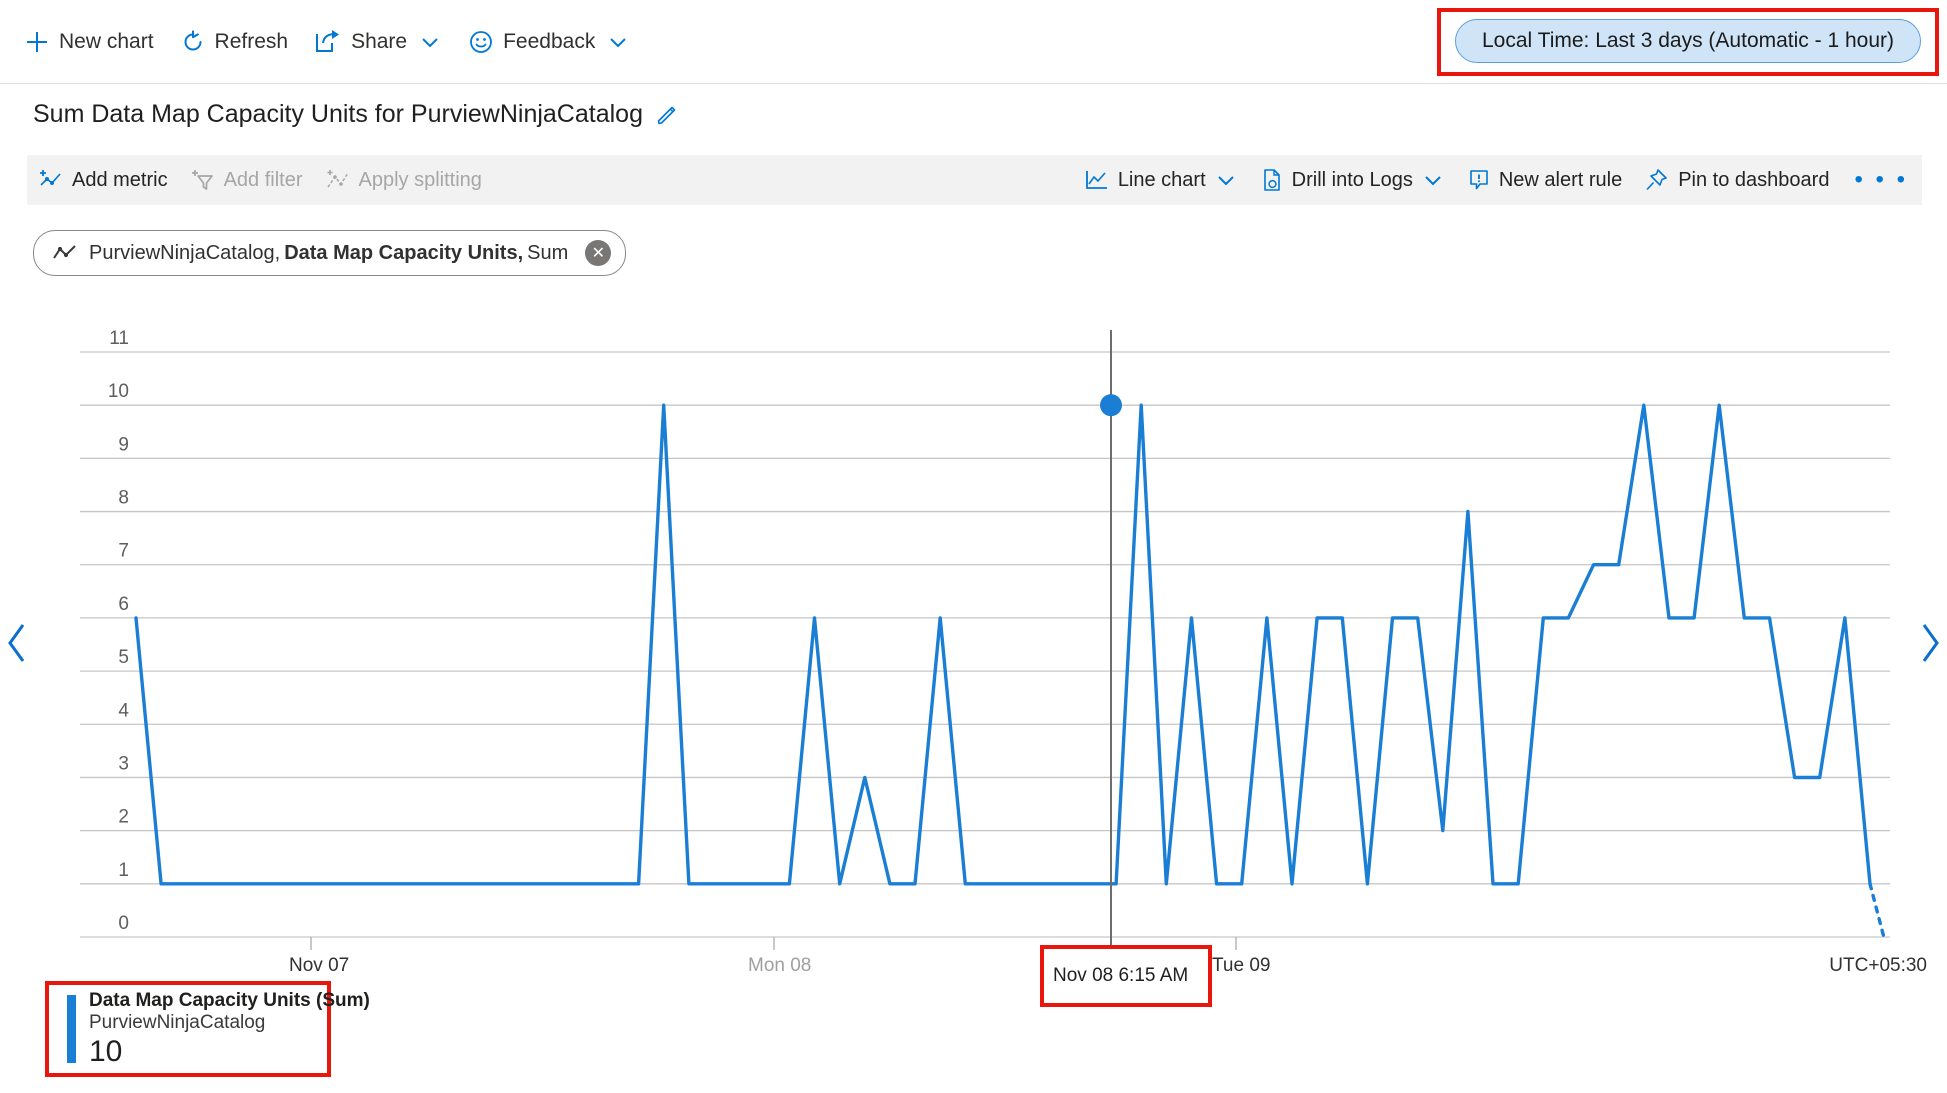 This screenshot has height=1093, width=1947. Describe the element at coordinates (123, 870) in the screenshot. I see `y-axis-tick-label: 1` at that location.